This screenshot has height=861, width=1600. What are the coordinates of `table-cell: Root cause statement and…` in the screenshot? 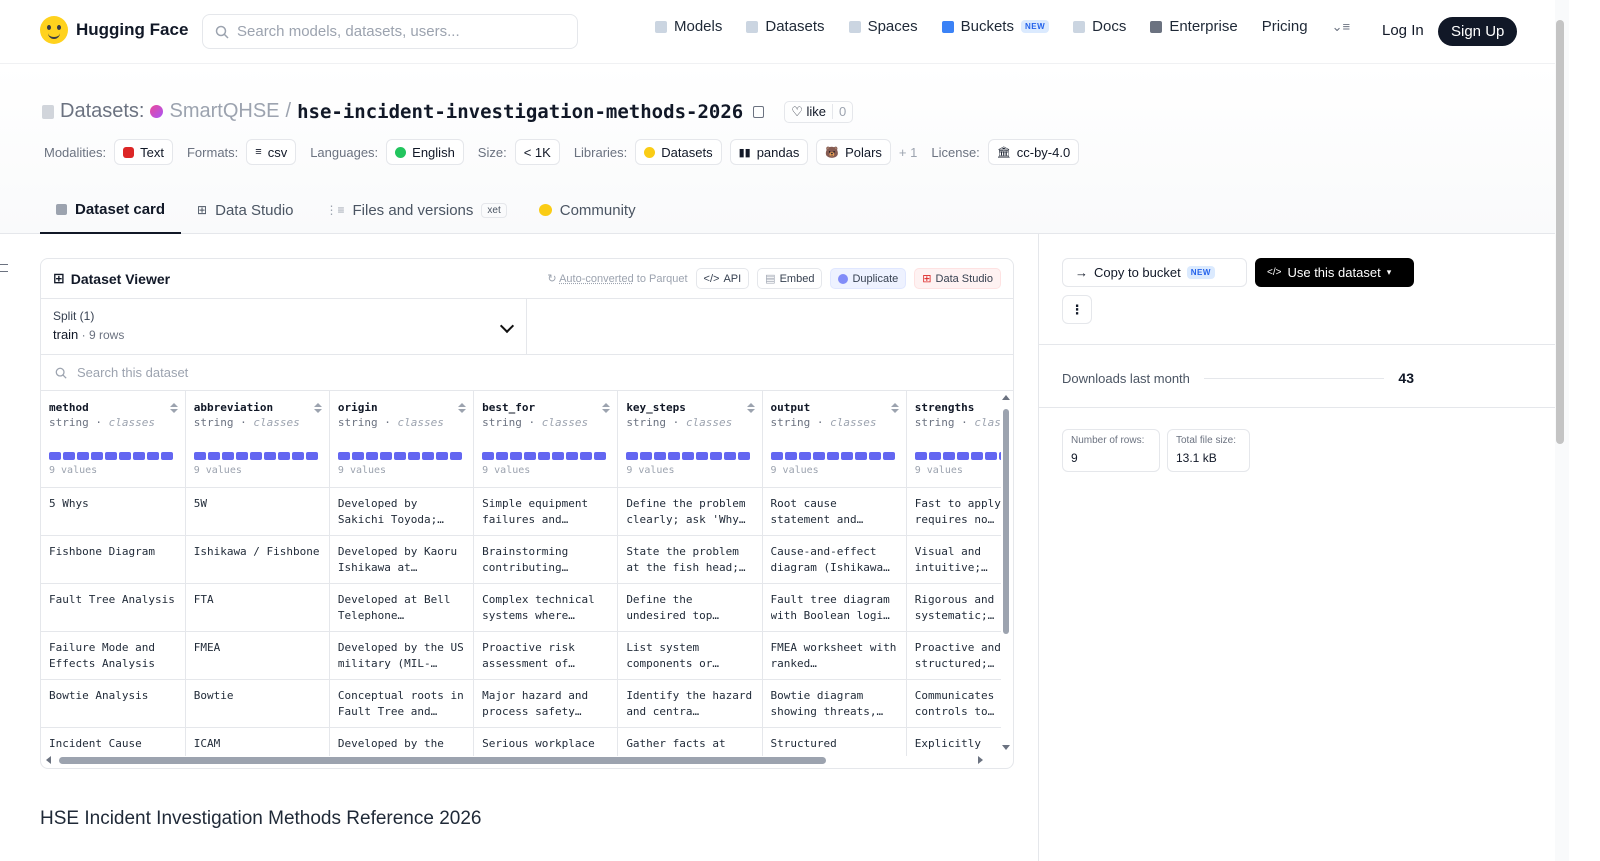 It's located at (834, 511).